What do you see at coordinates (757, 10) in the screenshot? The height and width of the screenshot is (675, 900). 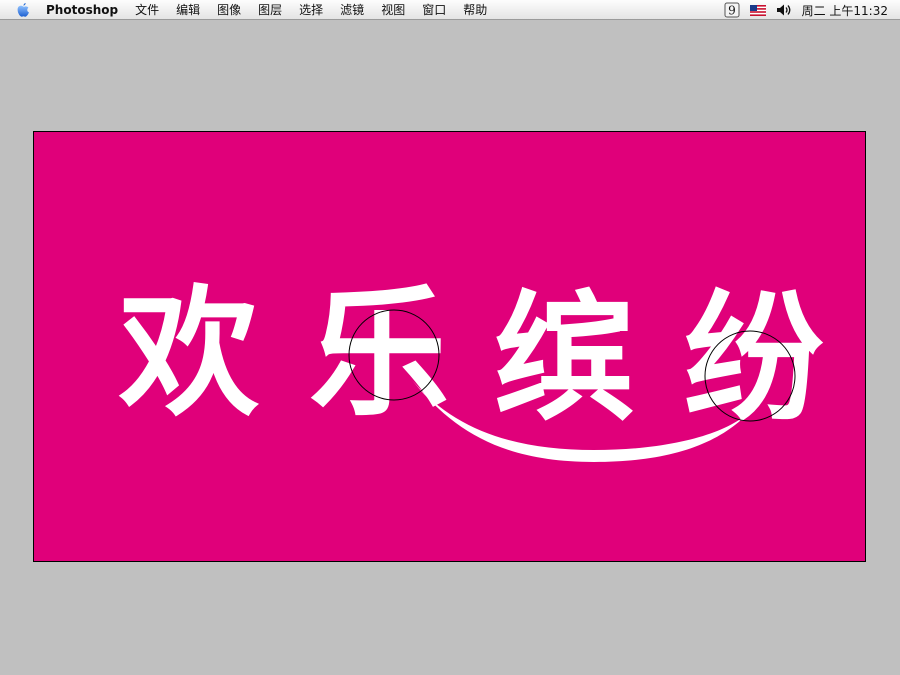 I see `us-flag-icon` at bounding box center [757, 10].